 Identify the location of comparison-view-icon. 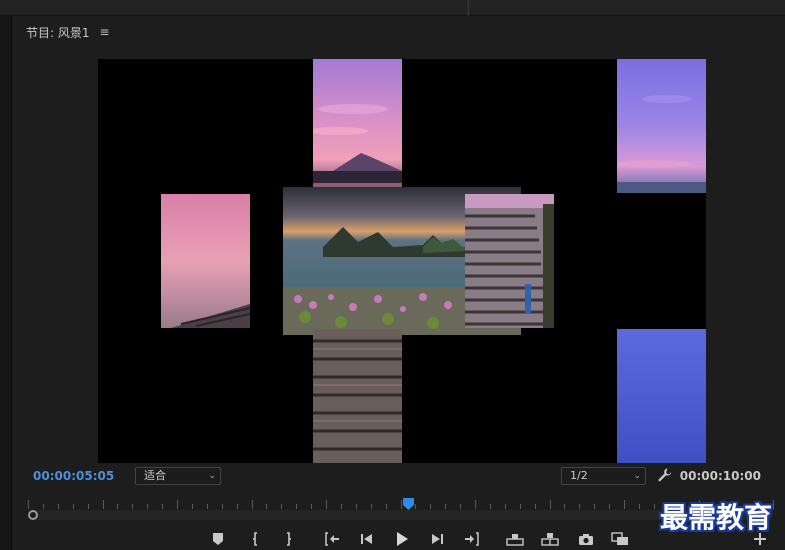
(620, 539).